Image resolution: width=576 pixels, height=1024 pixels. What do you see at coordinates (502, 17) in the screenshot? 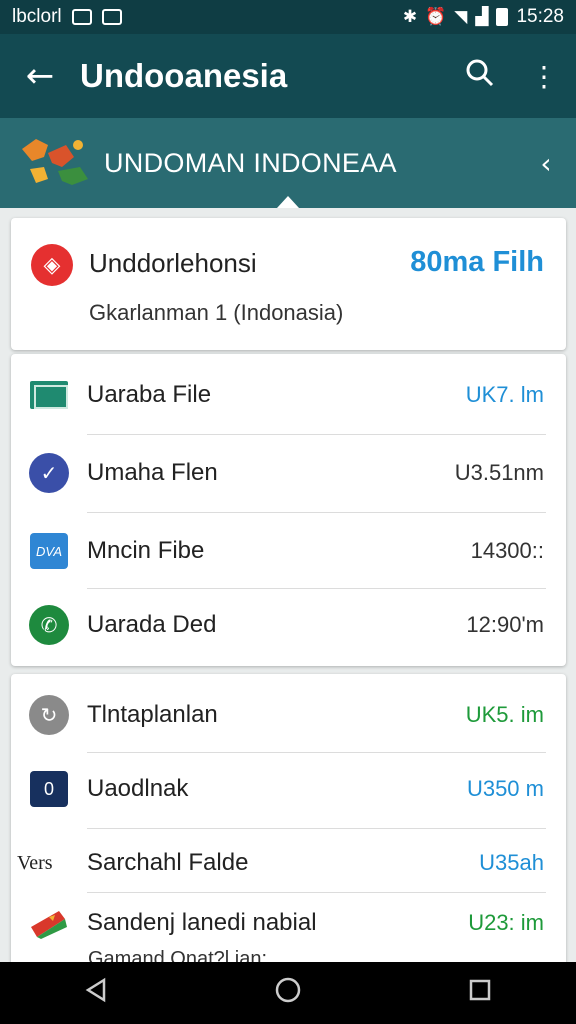
I see `battery-icon` at bounding box center [502, 17].